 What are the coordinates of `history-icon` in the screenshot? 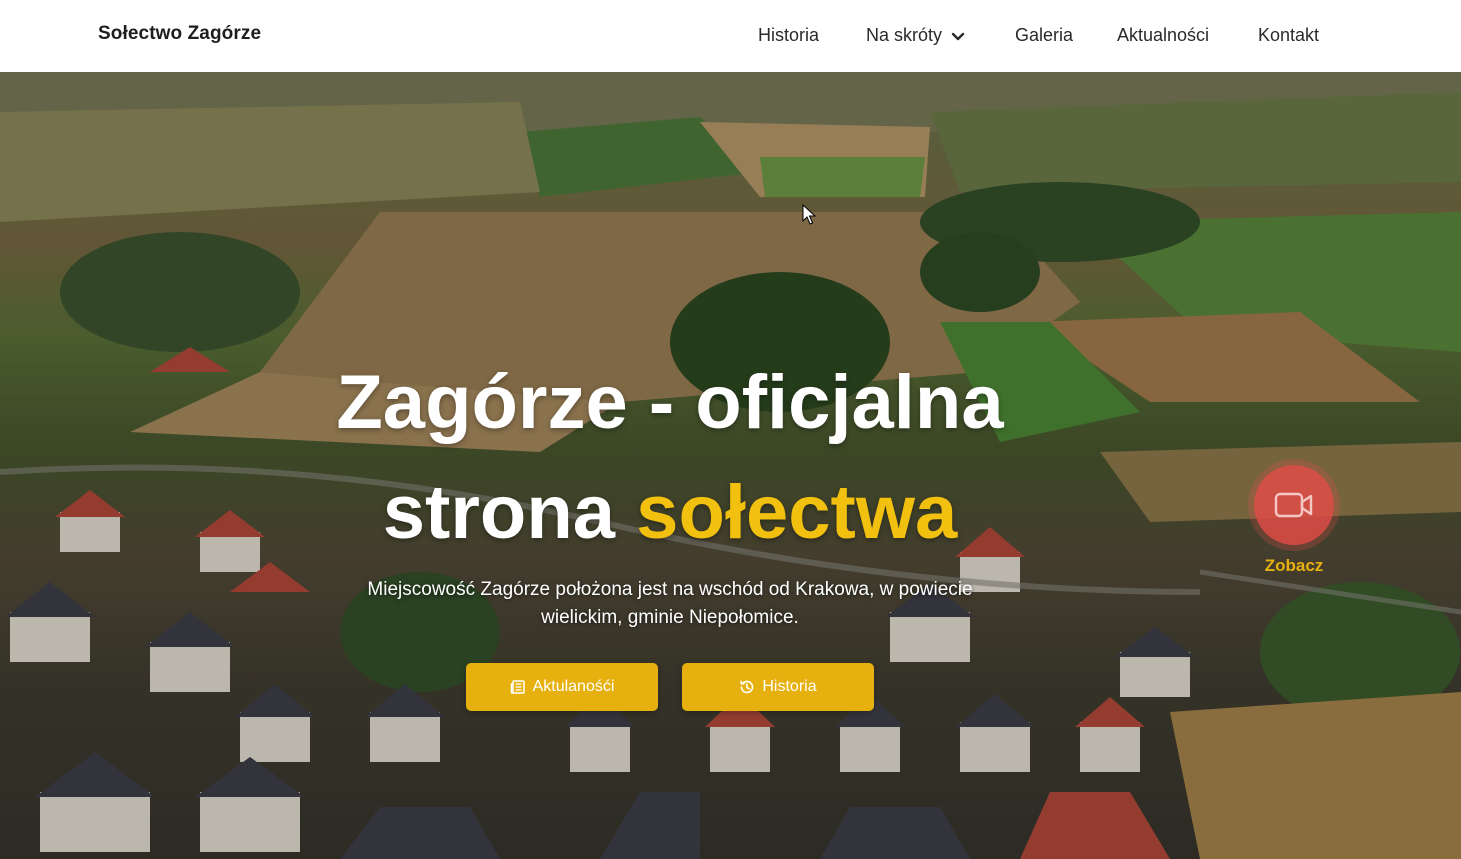 It's located at (747, 687).